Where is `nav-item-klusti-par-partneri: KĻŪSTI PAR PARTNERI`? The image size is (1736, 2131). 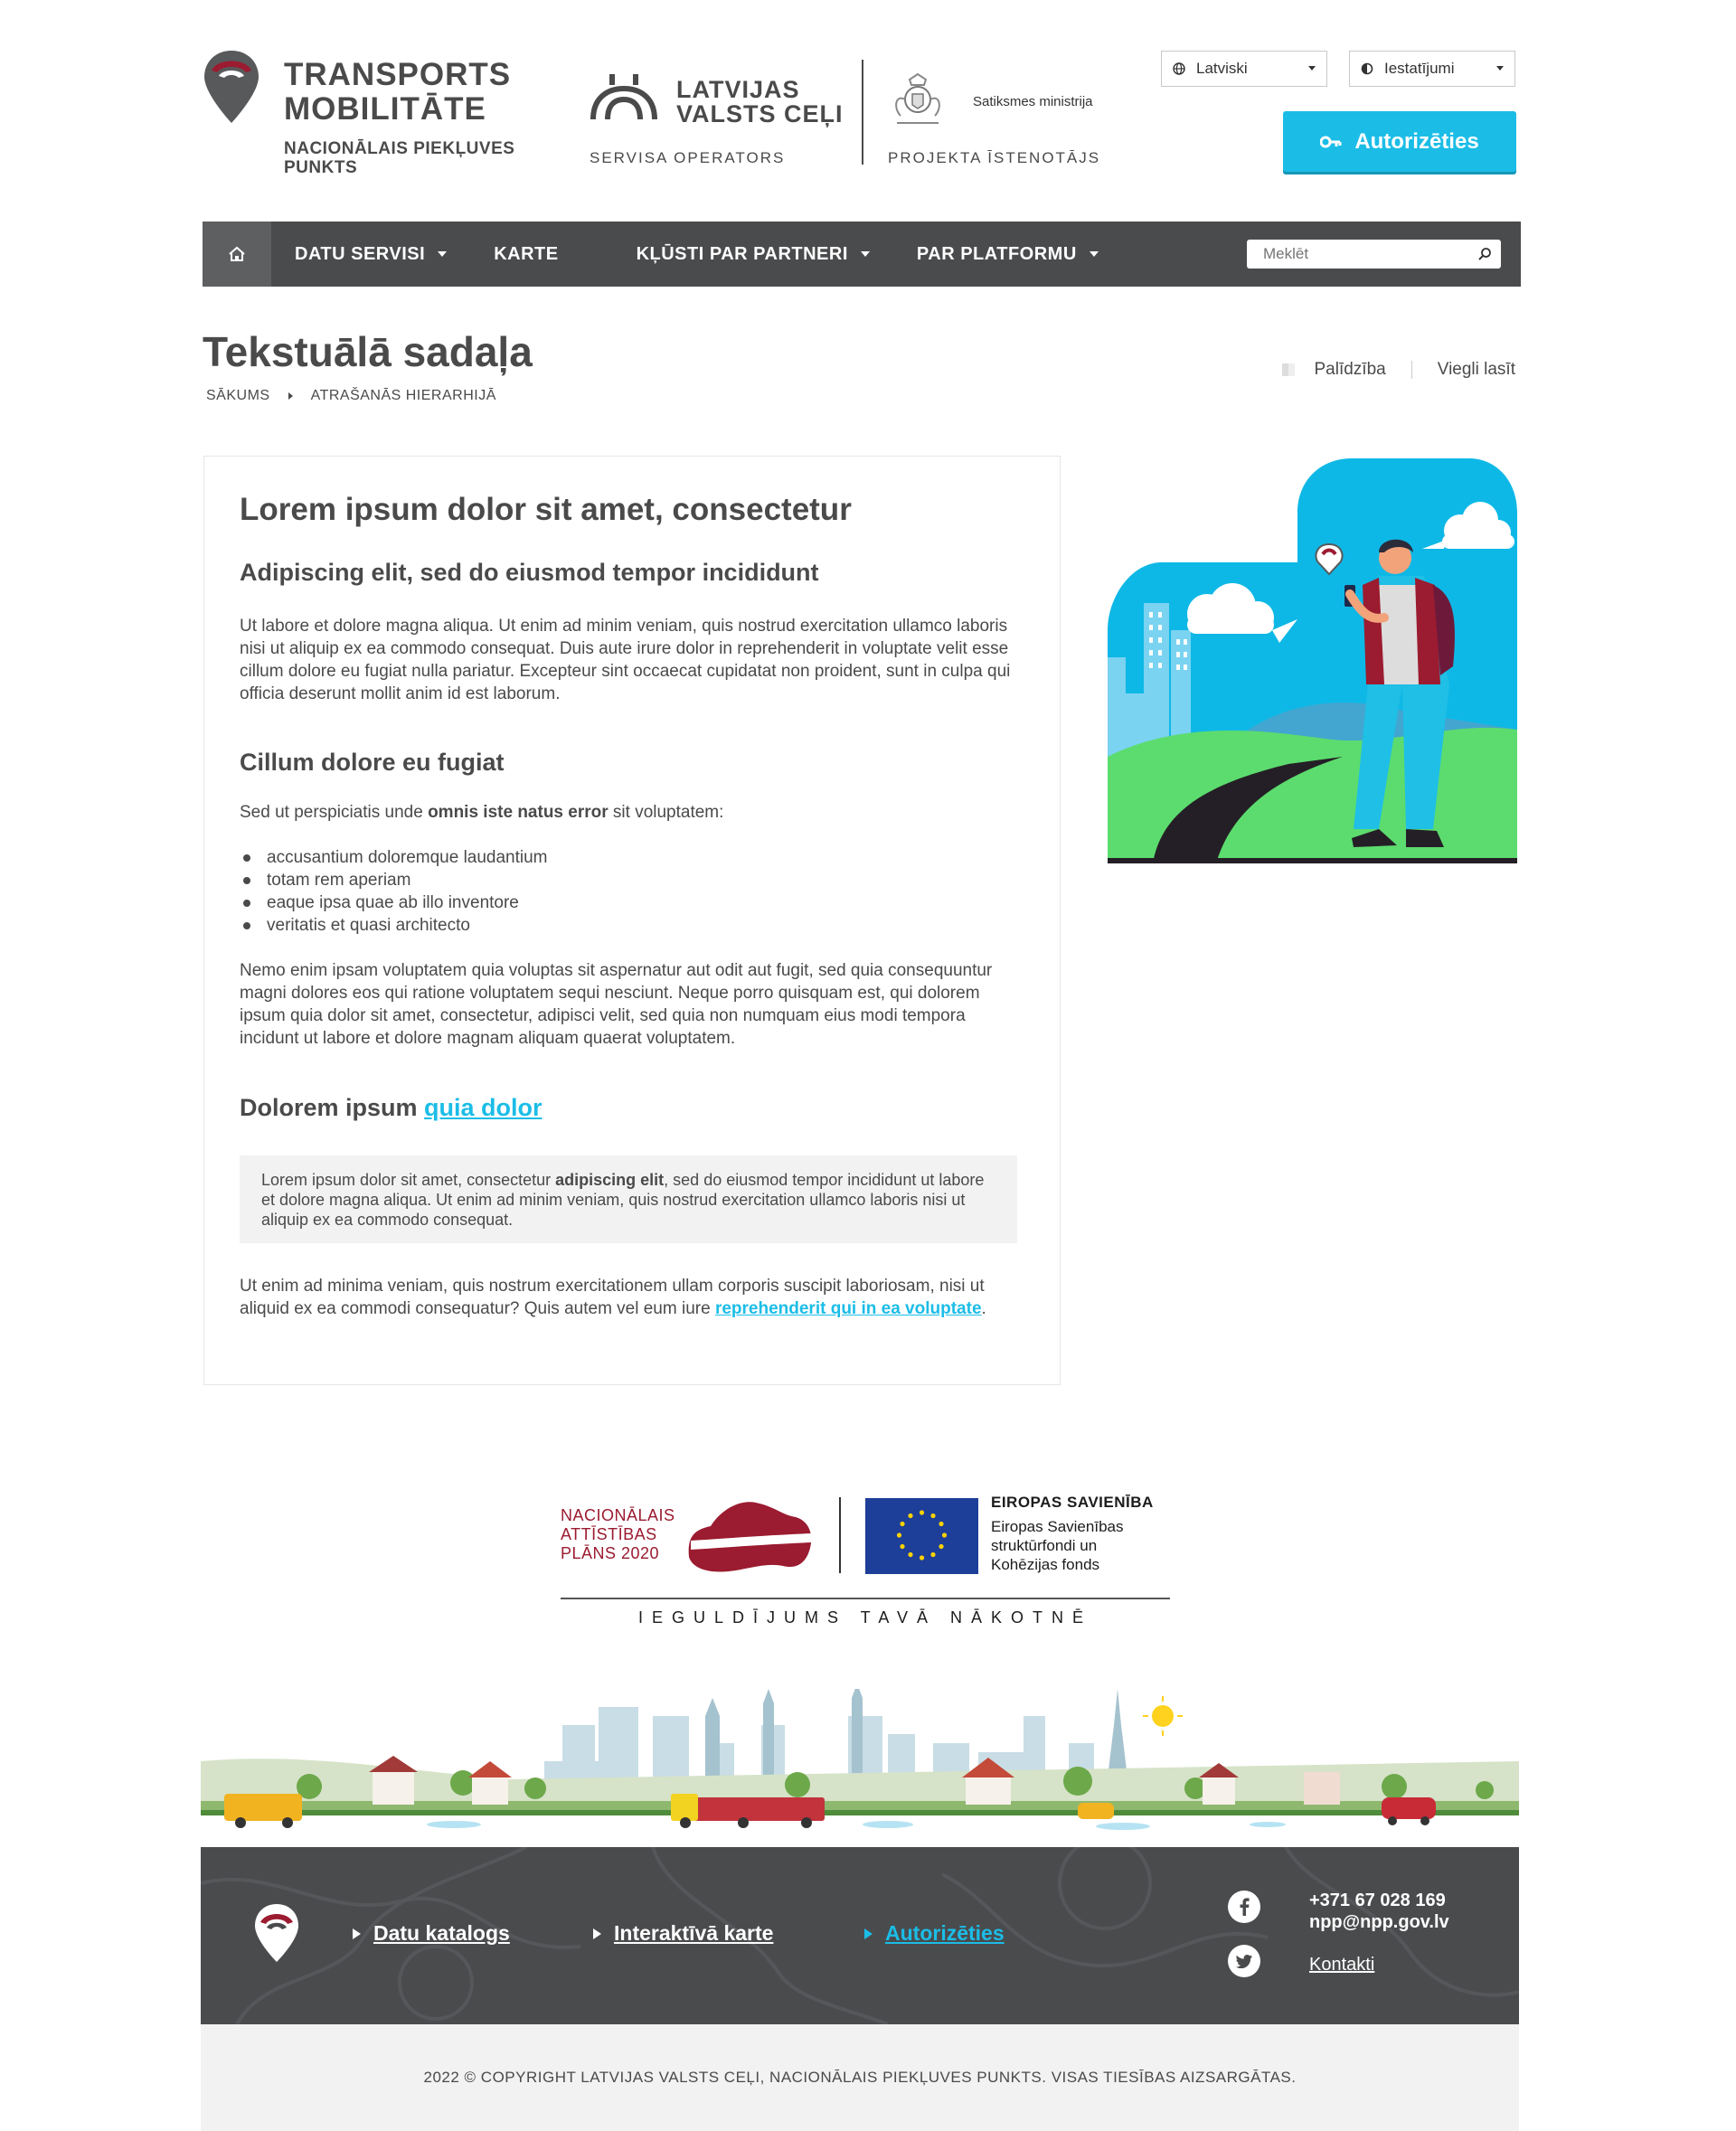
nav-item-klusti-par-partneri: KĻŪSTI PAR PARTNERI is located at coordinates (738, 254).